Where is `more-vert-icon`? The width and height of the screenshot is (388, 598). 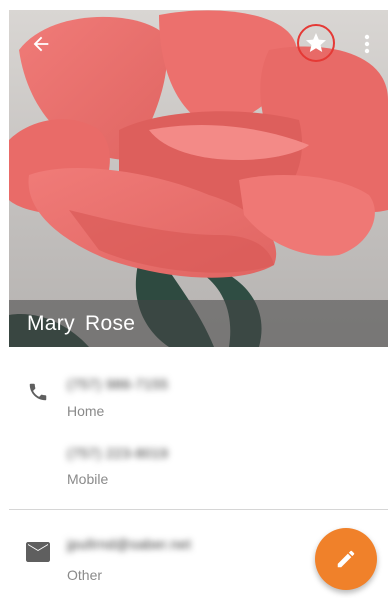 more-vert-icon is located at coordinates (367, 44).